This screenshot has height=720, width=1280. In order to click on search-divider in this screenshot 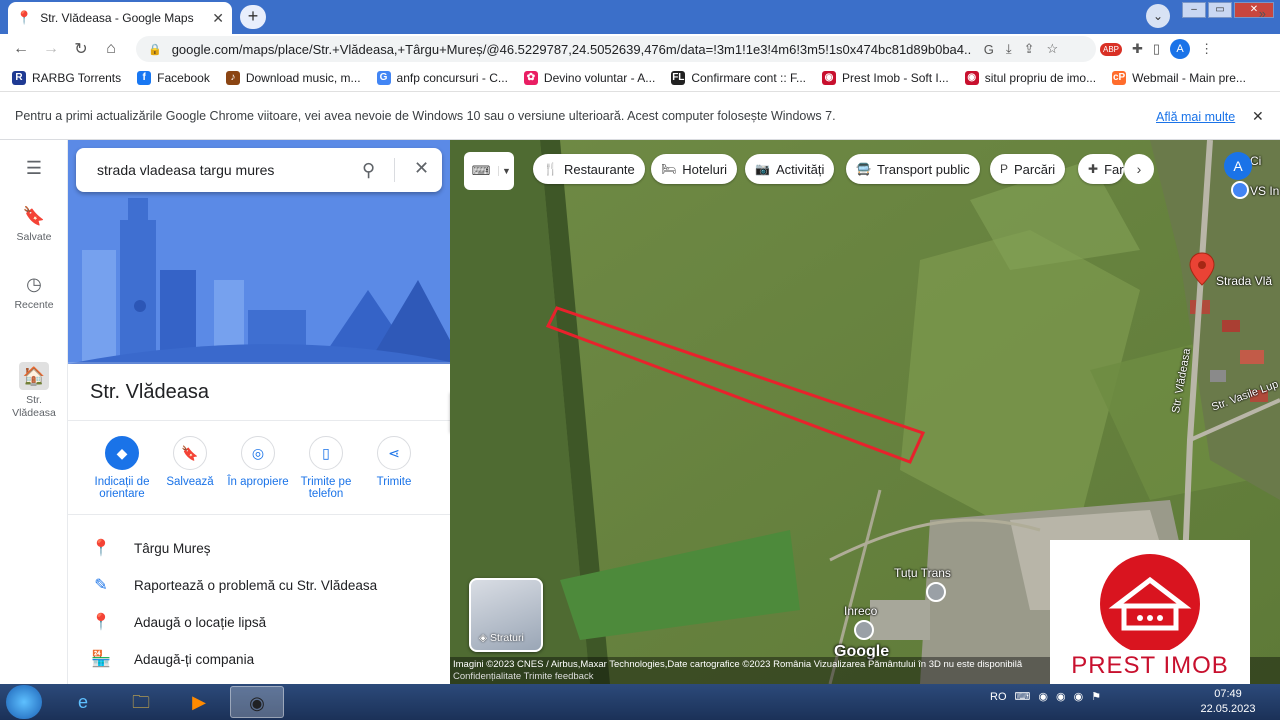, I will do `click(394, 170)`.